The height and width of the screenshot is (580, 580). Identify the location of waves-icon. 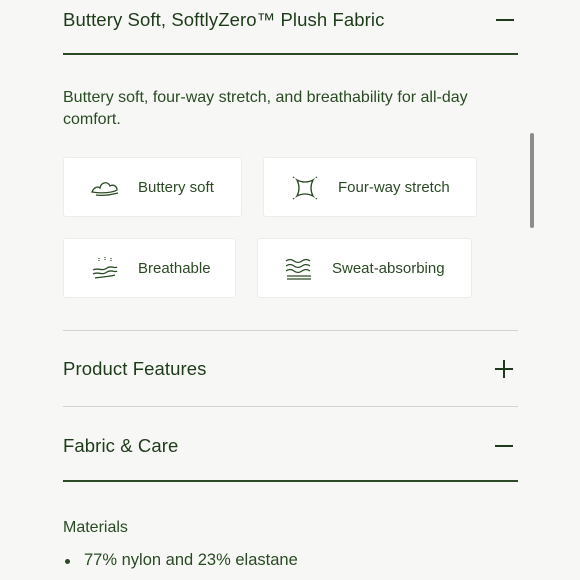
(298, 269).